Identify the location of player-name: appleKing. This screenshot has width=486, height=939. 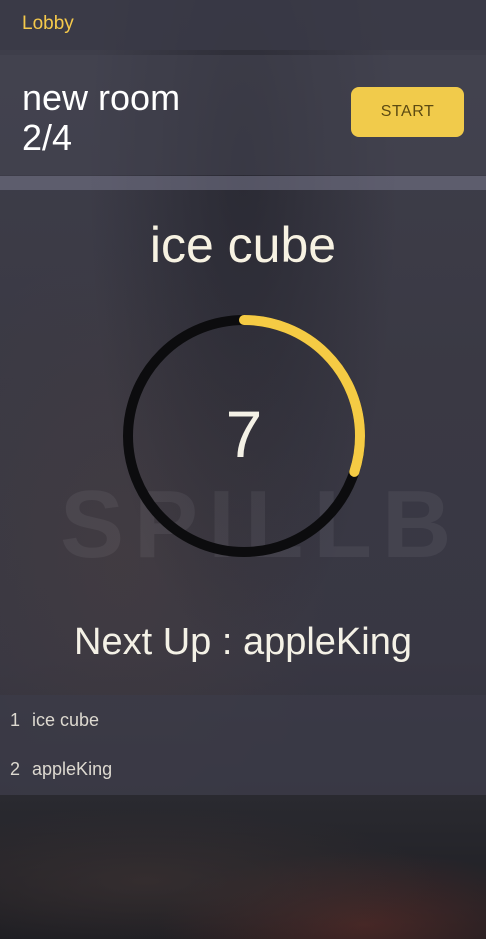
(72, 769).